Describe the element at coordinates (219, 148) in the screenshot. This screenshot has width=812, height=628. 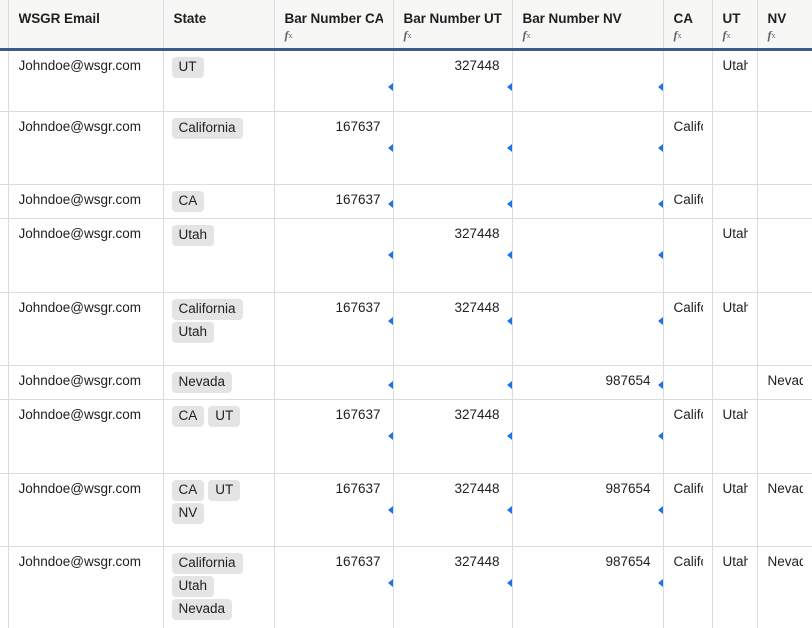
I see `cell-state: California` at that location.